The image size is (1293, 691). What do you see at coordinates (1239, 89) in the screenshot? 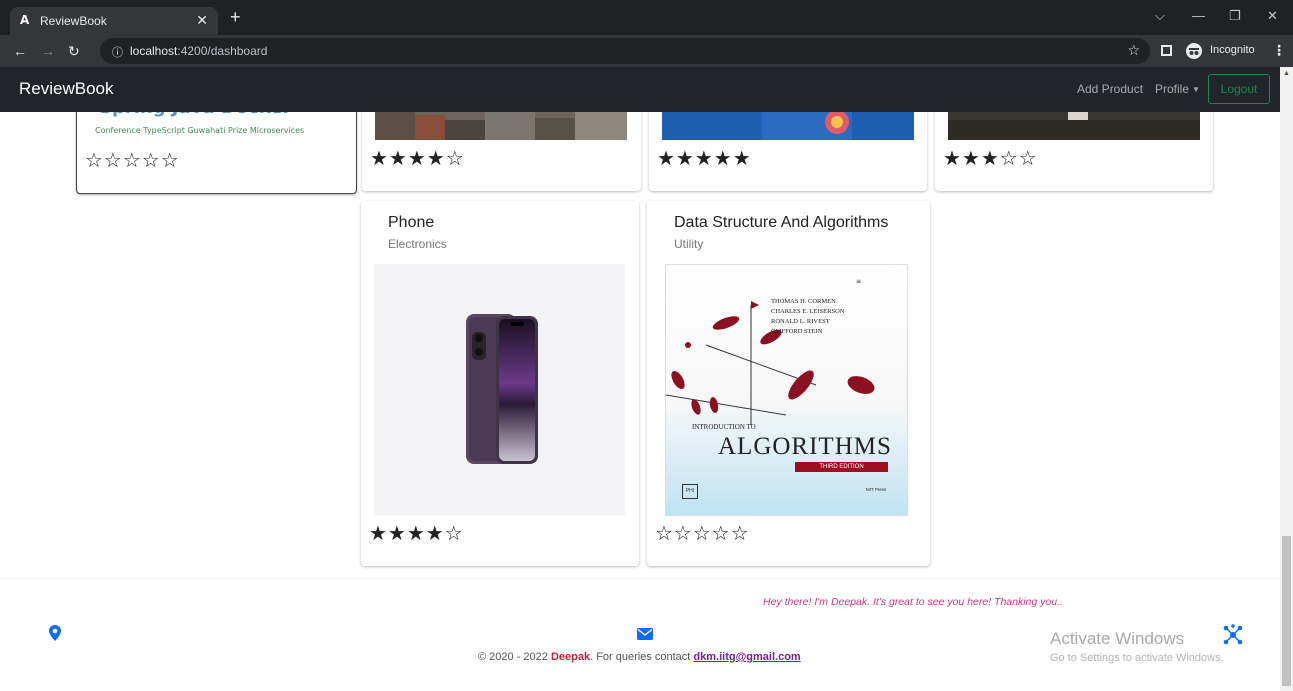
I see `logout-button: Logout` at bounding box center [1239, 89].